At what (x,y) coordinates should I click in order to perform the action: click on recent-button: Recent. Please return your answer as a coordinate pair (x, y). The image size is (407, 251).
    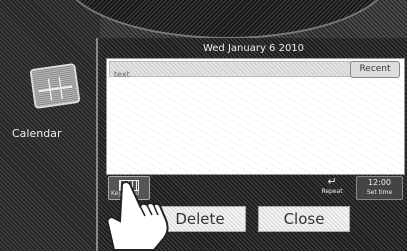
    Looking at the image, I should click on (375, 69).